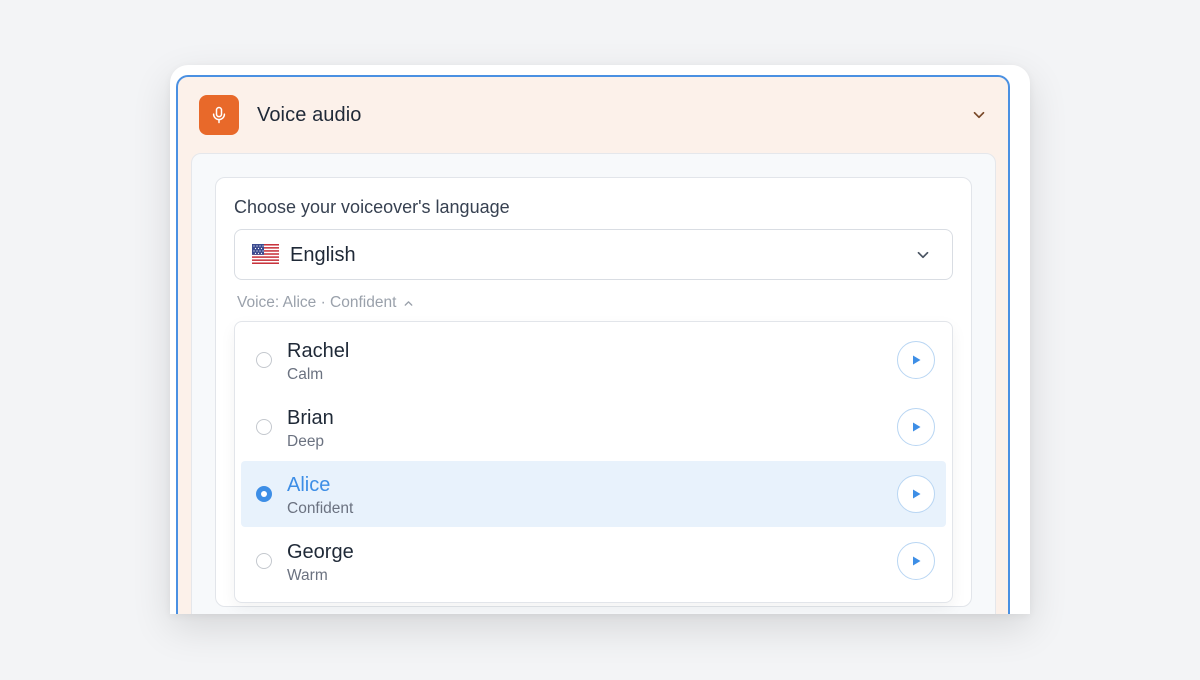  I want to click on voice-style: Calm, so click(305, 374).